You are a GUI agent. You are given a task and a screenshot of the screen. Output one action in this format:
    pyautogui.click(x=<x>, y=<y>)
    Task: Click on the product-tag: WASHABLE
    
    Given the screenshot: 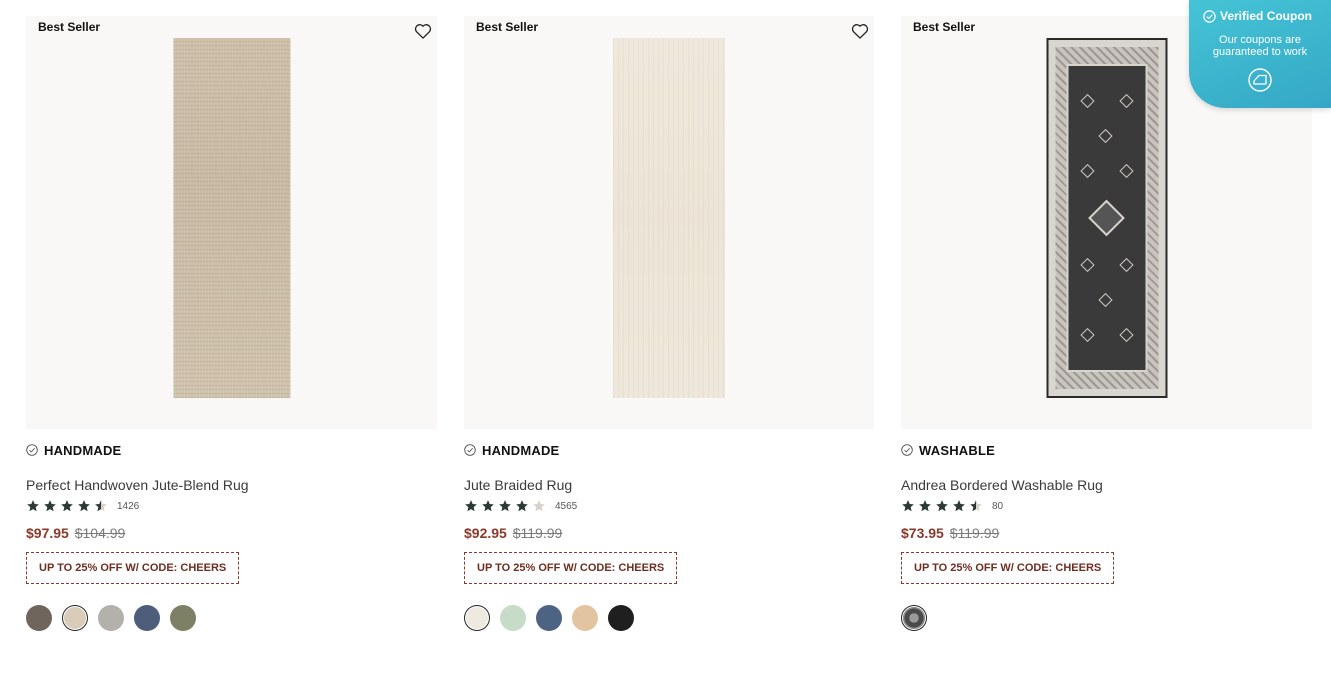 What is the action you would take?
    pyautogui.click(x=957, y=450)
    